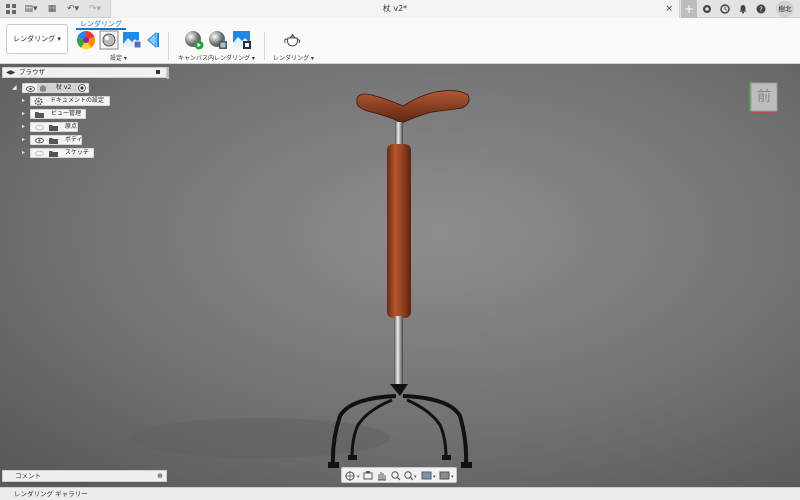  Describe the element at coordinates (38, 101) in the screenshot. I see `gear-icon` at that location.